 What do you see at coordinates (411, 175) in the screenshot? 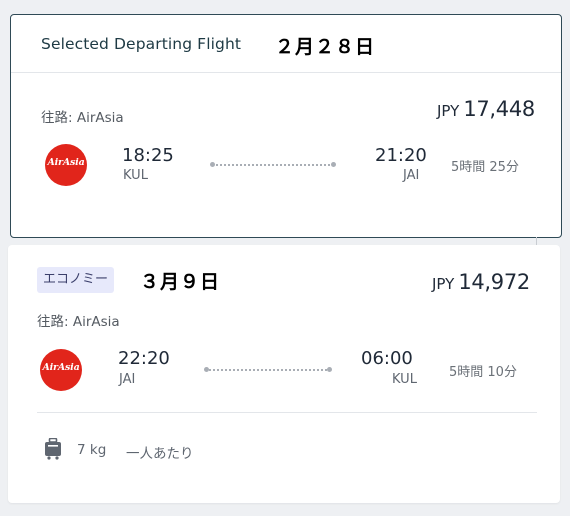
I see `departing-arrive-airport: JAI` at bounding box center [411, 175].